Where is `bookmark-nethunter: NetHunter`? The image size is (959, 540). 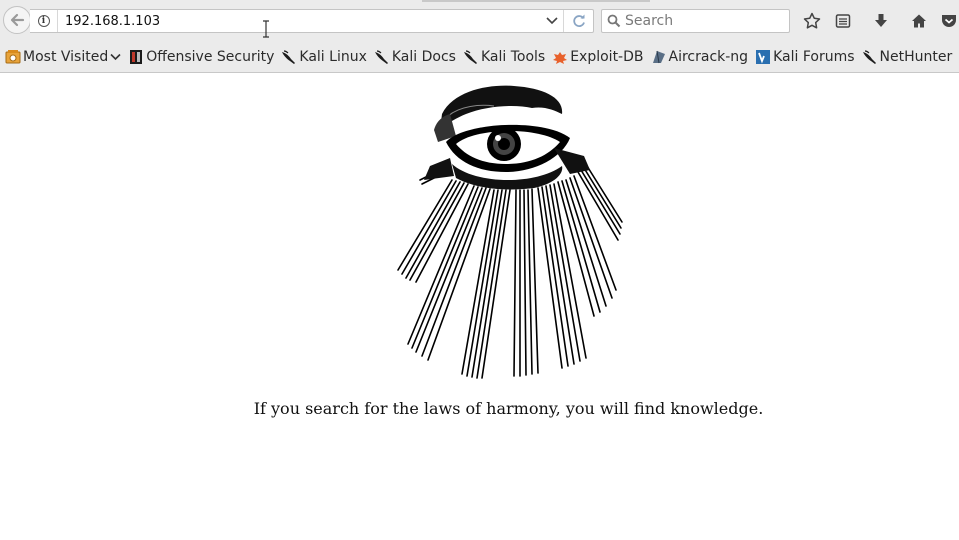 bookmark-nethunter: NetHunter is located at coordinates (908, 57).